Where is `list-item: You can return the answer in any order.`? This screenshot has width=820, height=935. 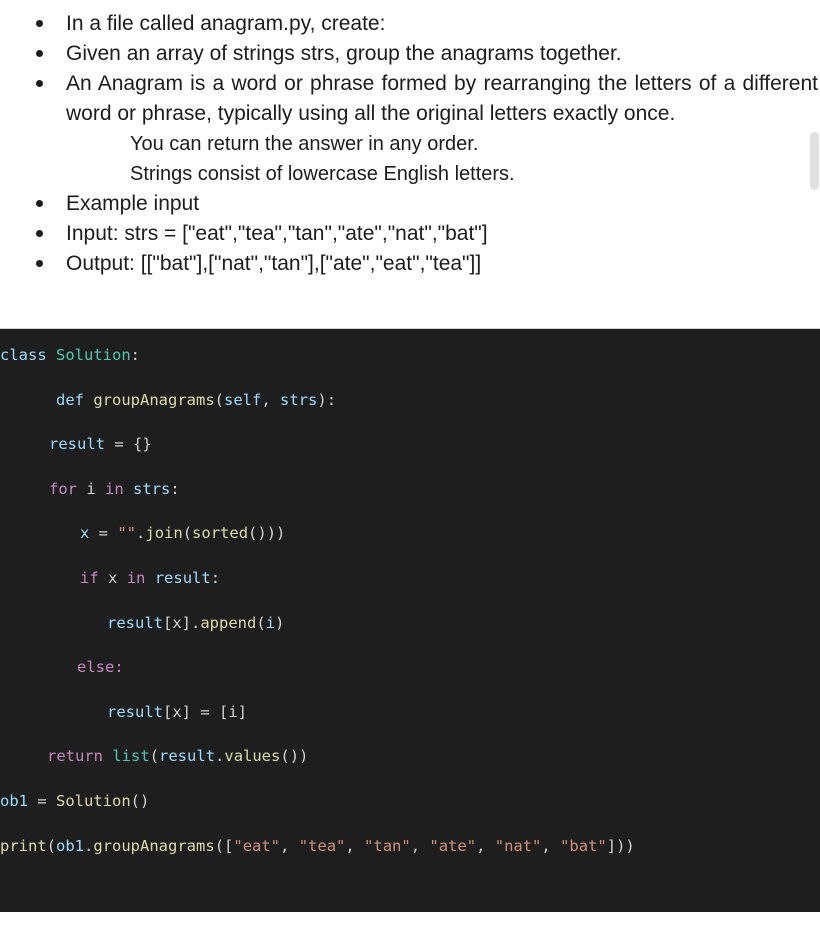
list-item: You can return the answer in any order. is located at coordinates (410, 144).